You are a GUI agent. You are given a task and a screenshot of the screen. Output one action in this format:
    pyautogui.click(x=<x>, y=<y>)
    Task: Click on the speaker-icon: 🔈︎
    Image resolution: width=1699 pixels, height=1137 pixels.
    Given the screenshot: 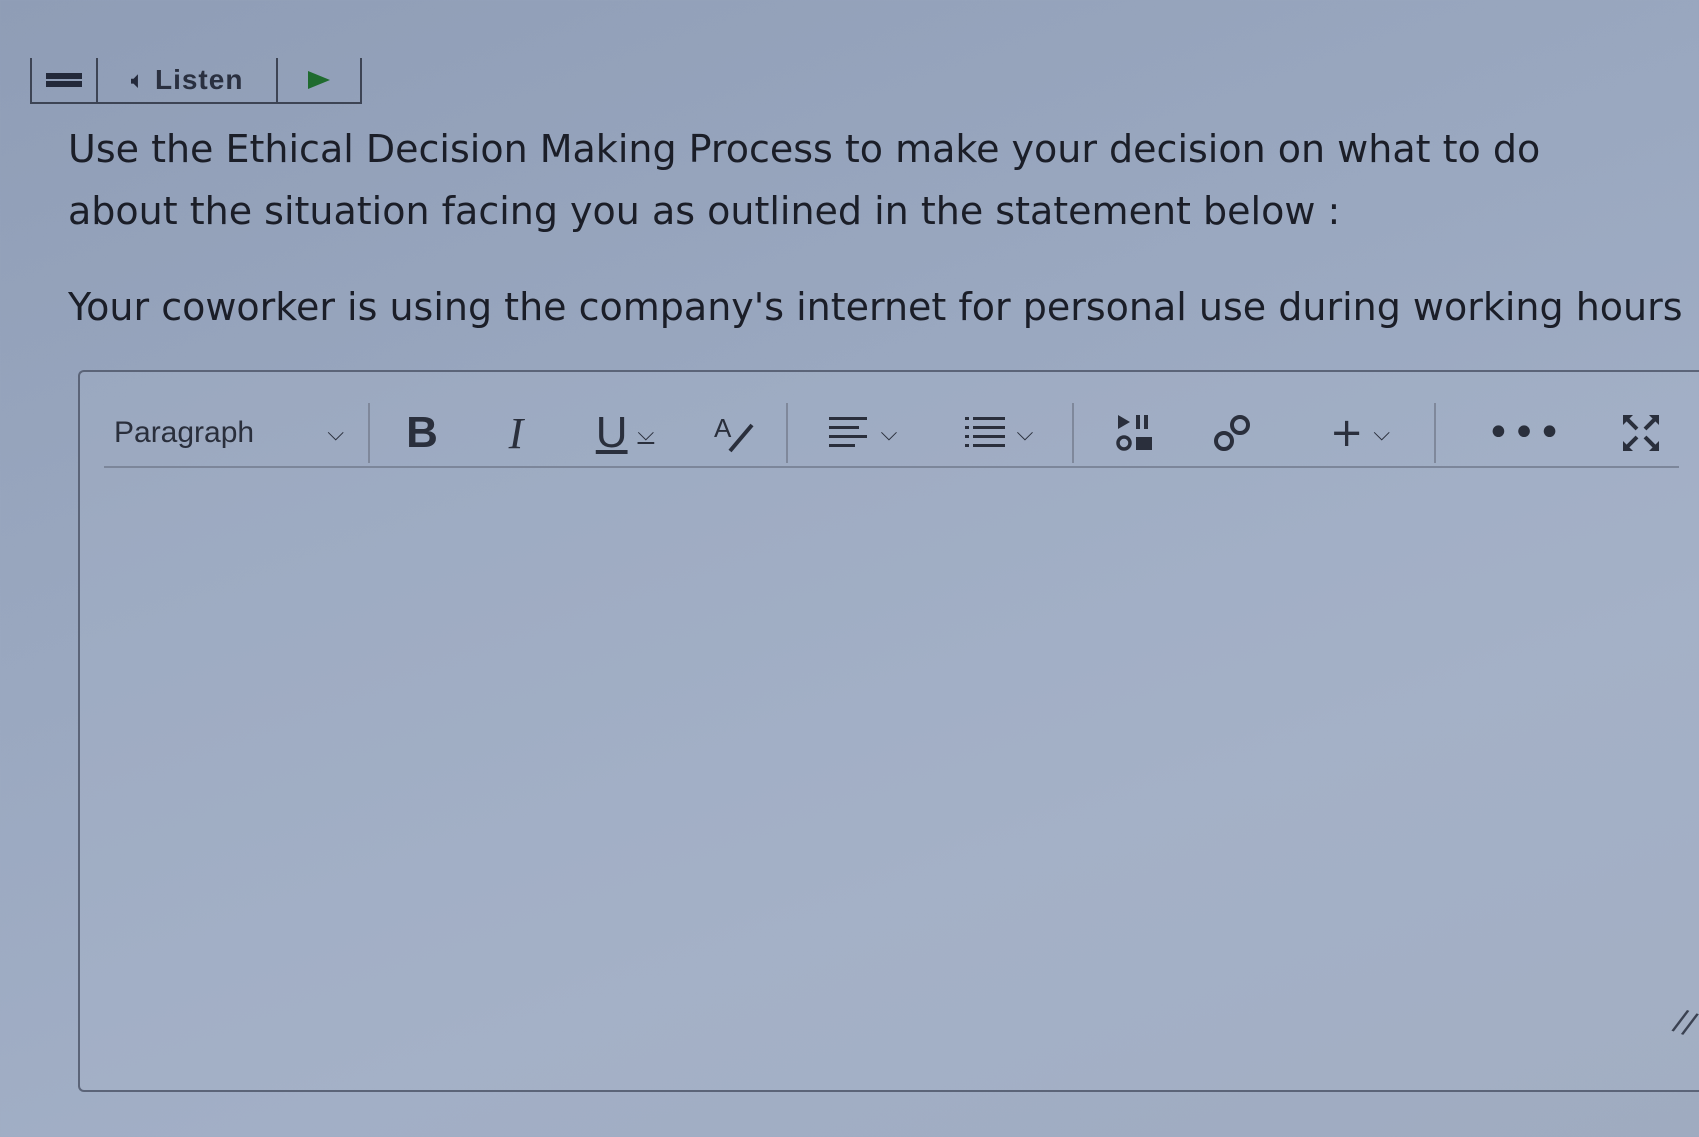 What is the action you would take?
    pyautogui.click(x=137, y=80)
    